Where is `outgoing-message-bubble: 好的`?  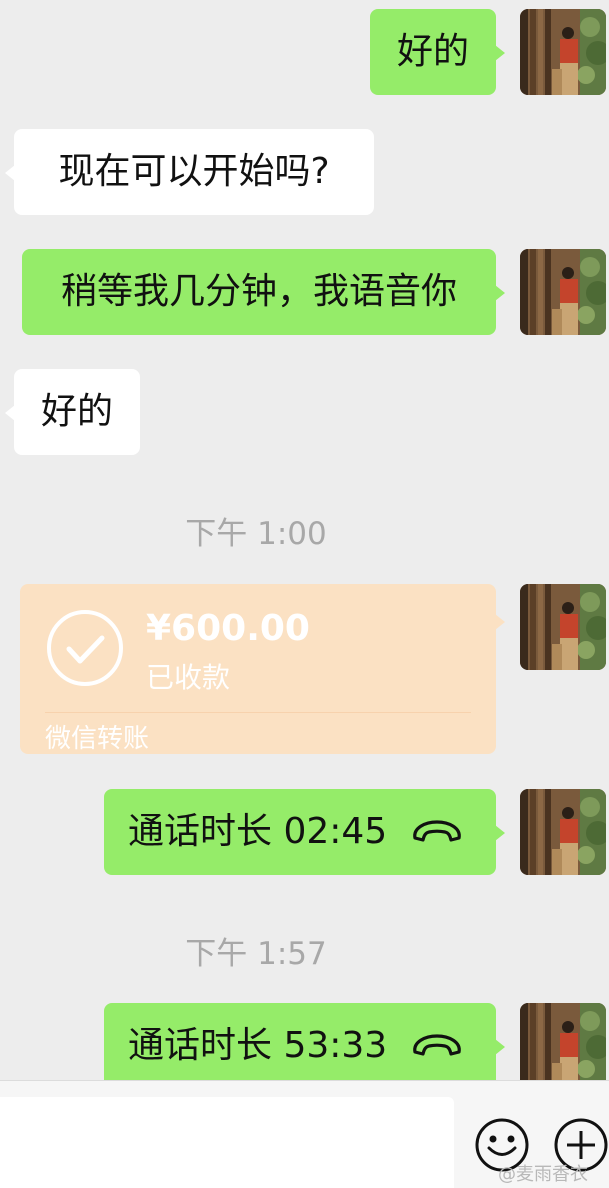 outgoing-message-bubble: 好的 is located at coordinates (437, 52).